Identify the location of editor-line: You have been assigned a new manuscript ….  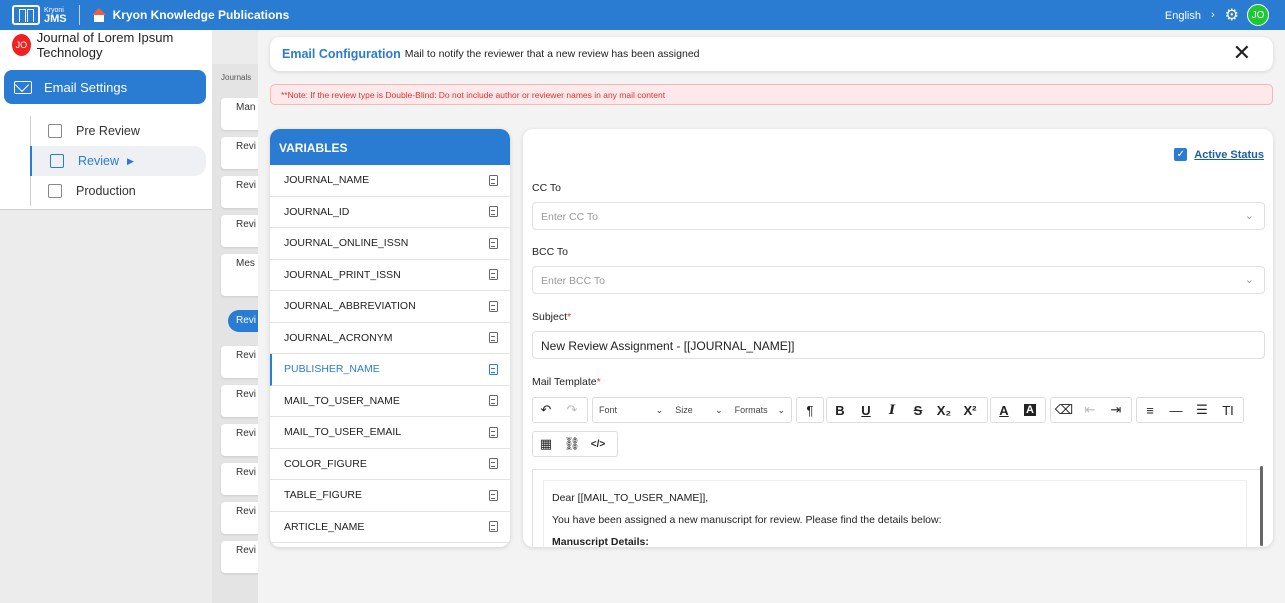
(747, 520).